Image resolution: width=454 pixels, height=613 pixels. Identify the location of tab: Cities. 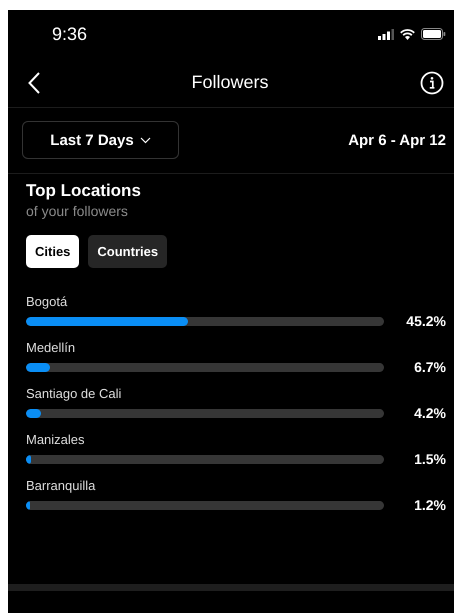
(53, 251).